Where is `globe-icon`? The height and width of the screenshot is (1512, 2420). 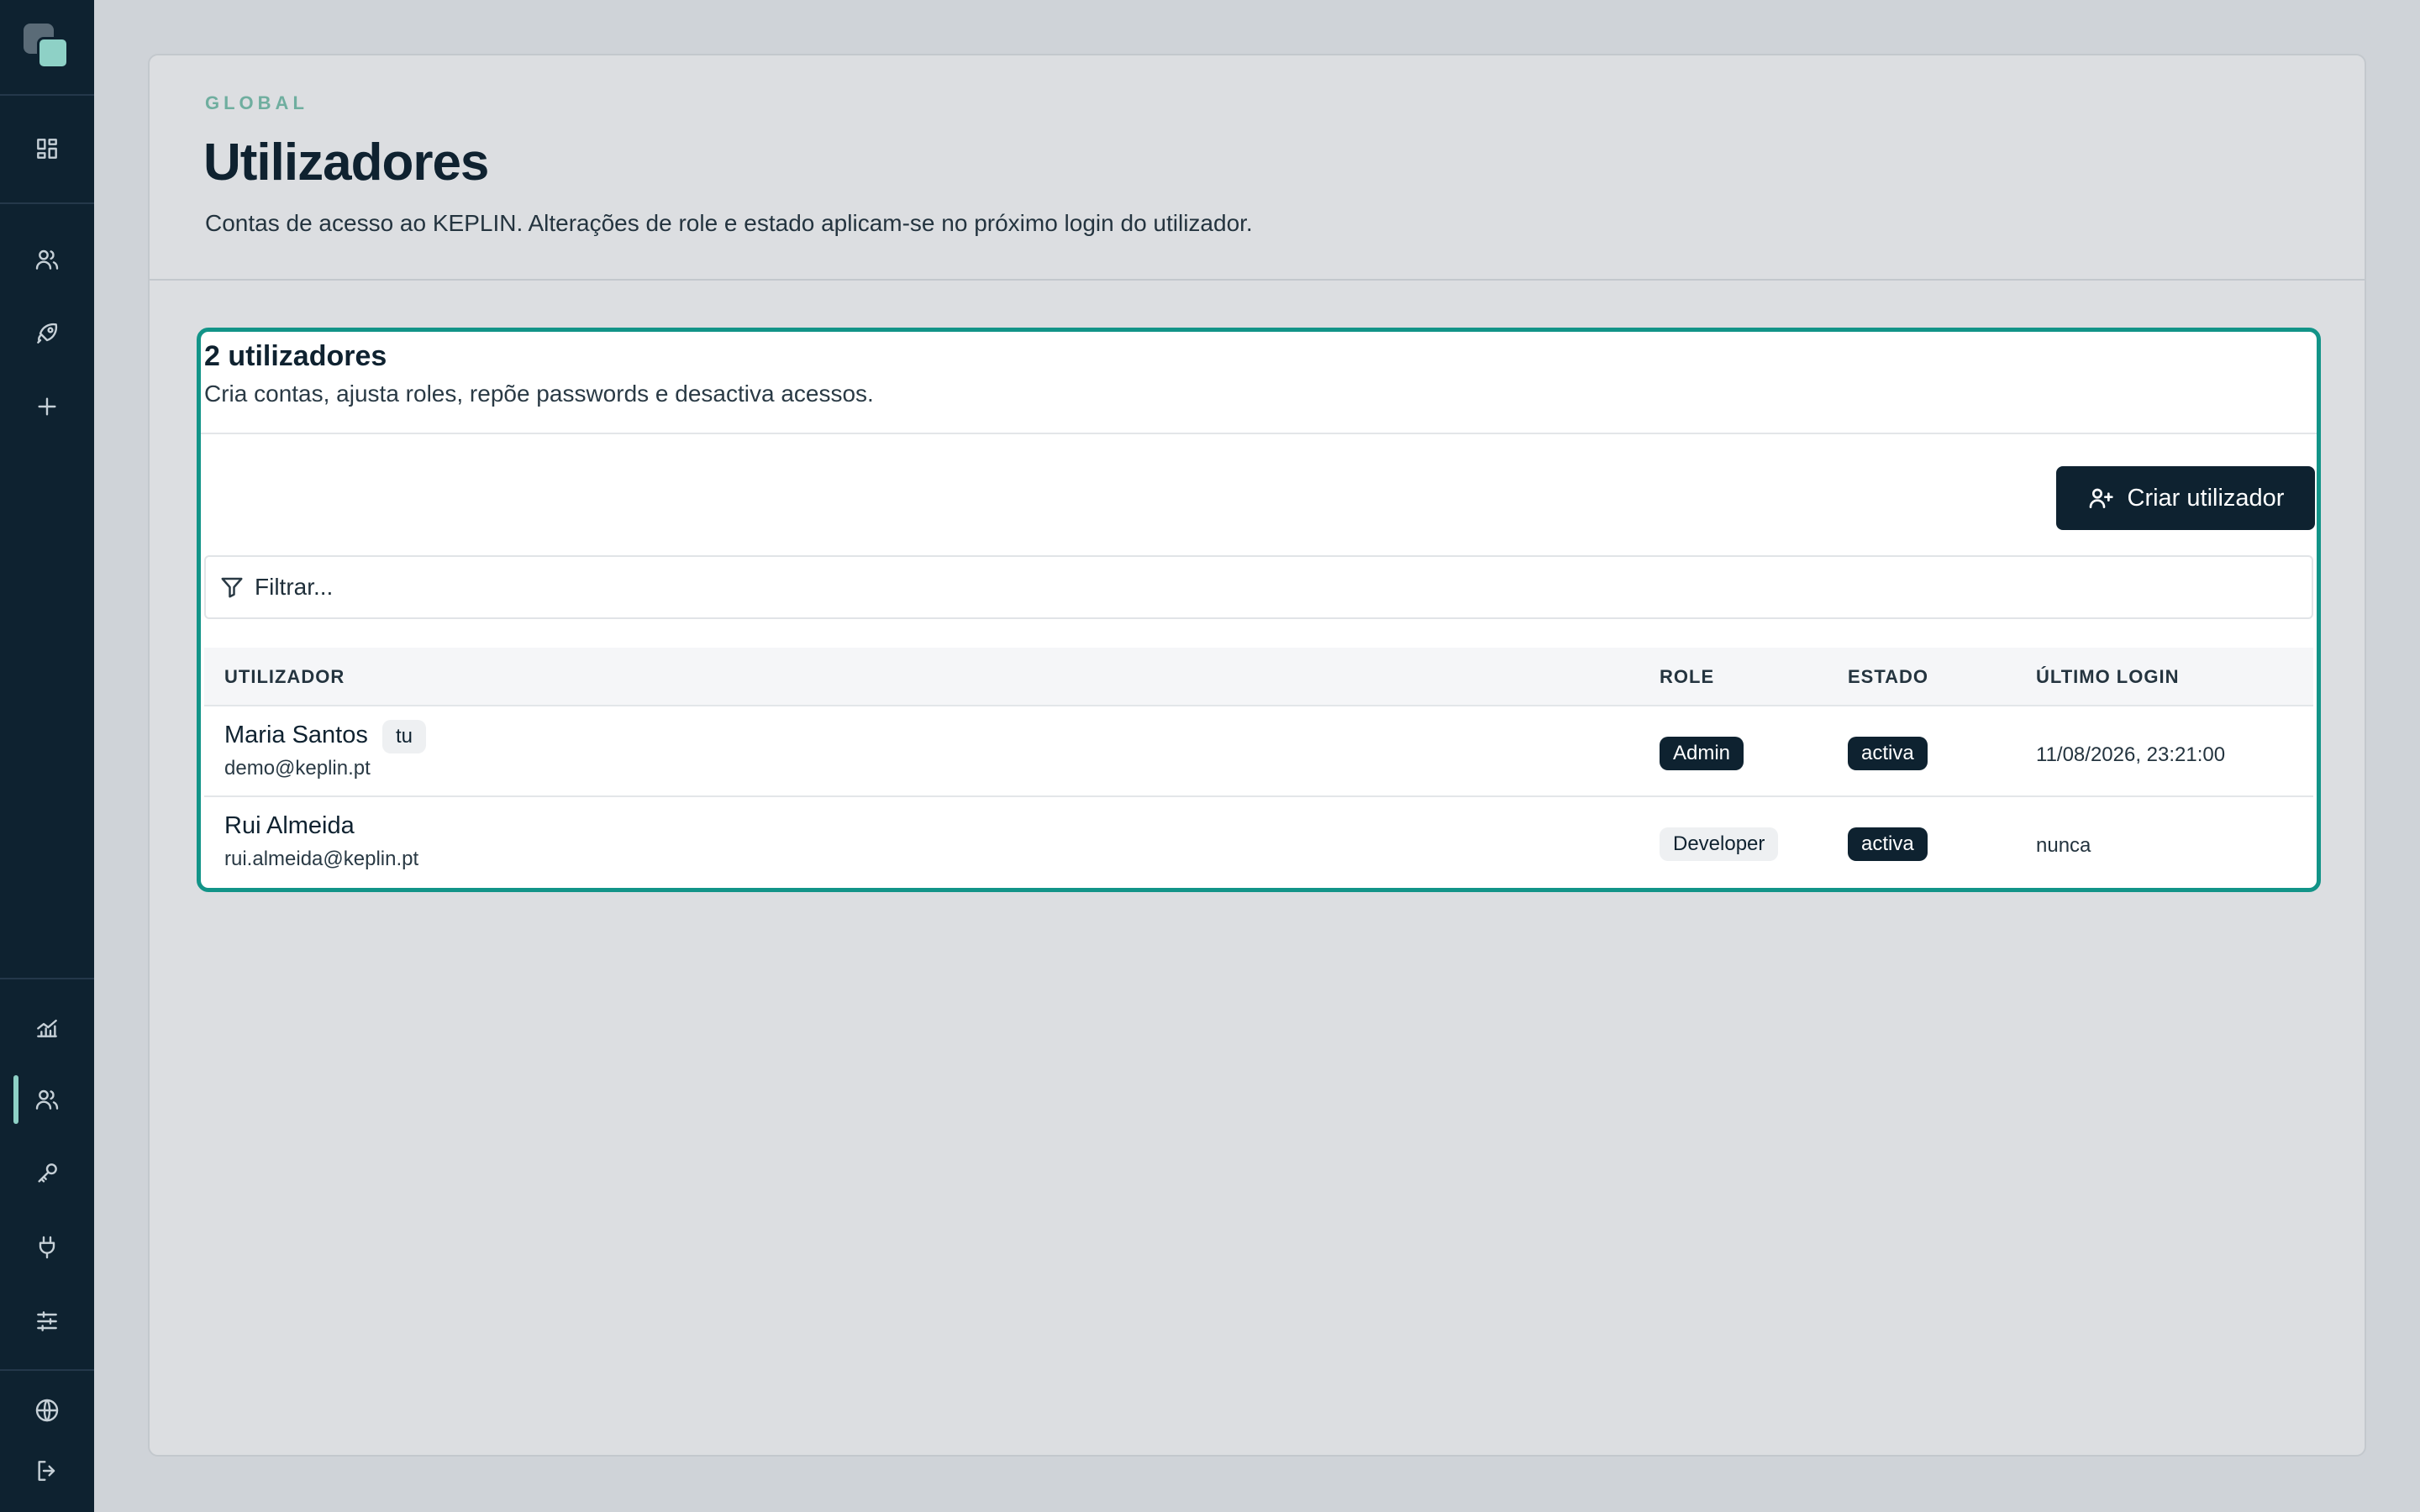
globe-icon is located at coordinates (47, 1410).